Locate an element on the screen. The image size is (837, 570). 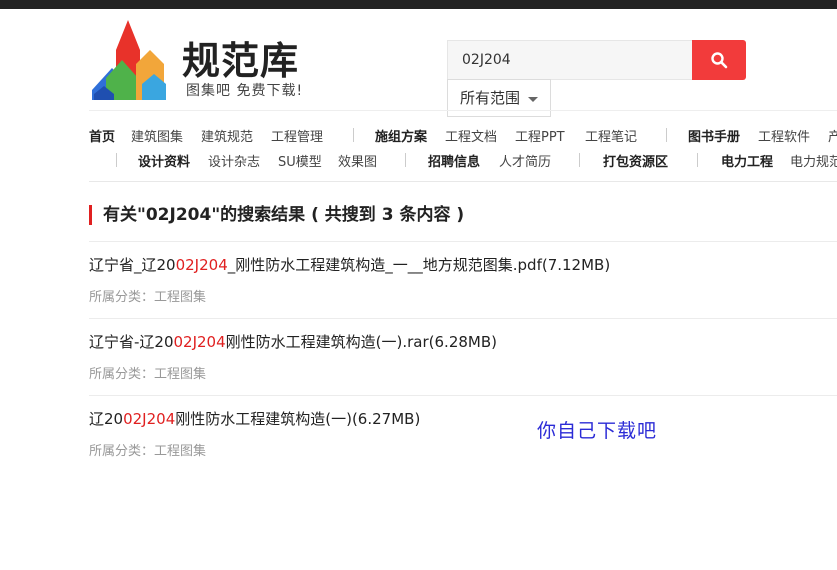
nav-item-project-docs: 工程文档 is located at coordinates (471, 135).